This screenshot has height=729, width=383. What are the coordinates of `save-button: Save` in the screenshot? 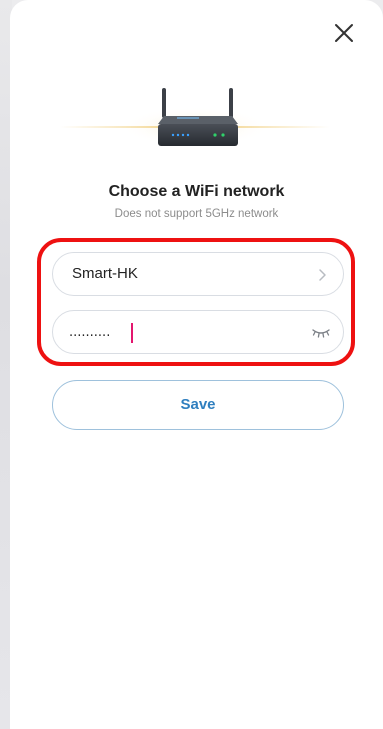 It's located at (198, 405).